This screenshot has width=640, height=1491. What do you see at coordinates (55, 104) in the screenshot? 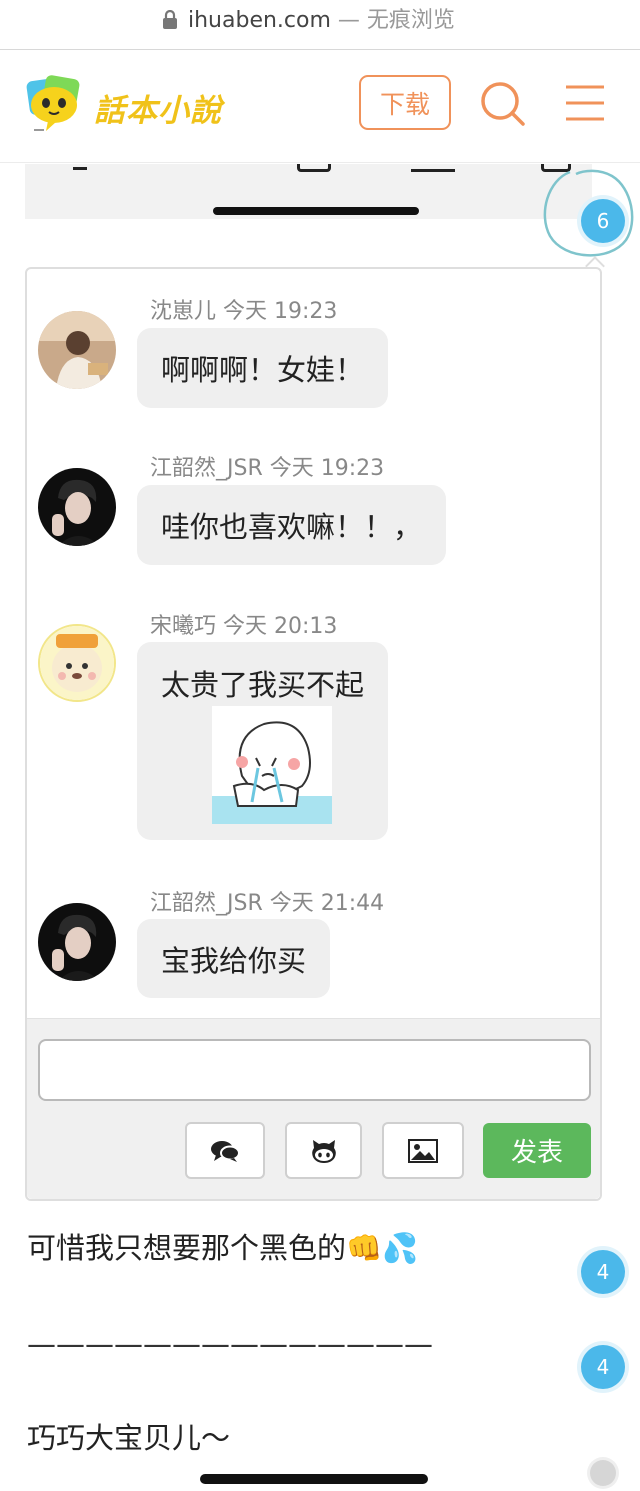
I see `logo-icon` at bounding box center [55, 104].